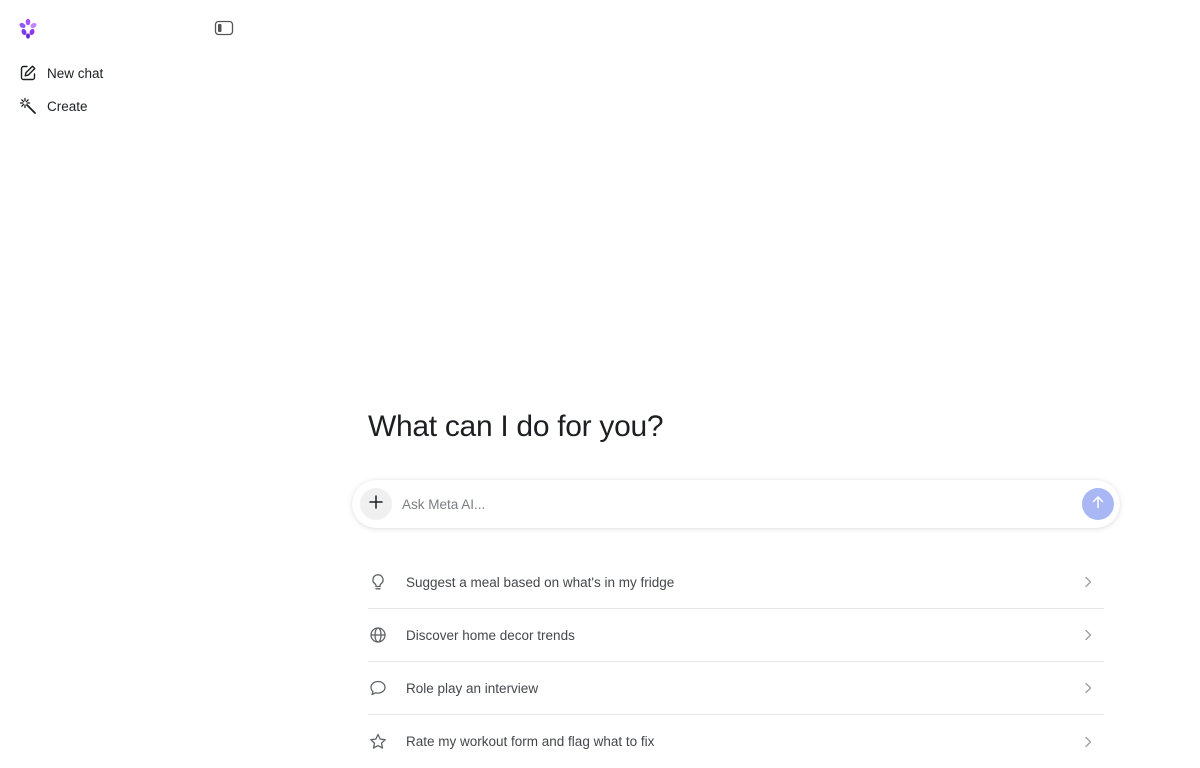 Image resolution: width=1200 pixels, height=768 pixels. What do you see at coordinates (224, 28) in the screenshot?
I see `sidebar-toggle-icon` at bounding box center [224, 28].